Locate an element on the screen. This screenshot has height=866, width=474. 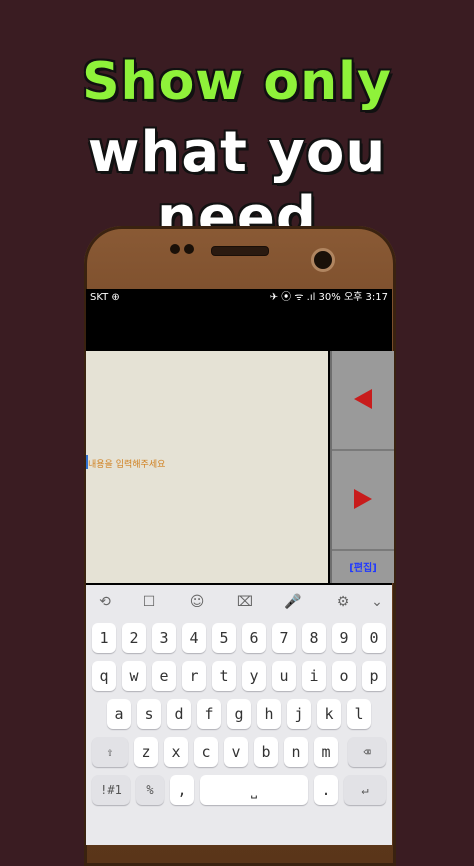
settings-icon: ⚙ is located at coordinates (343, 602).